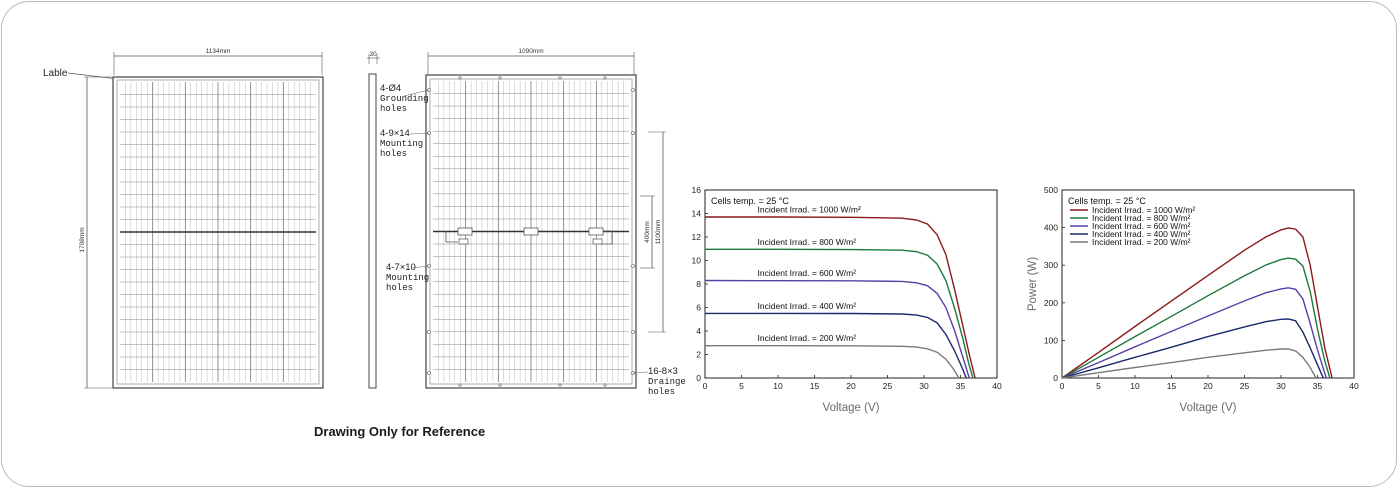  Describe the element at coordinates (373, 54) in the screenshot. I see `side-thickness-dim: 30` at that location.